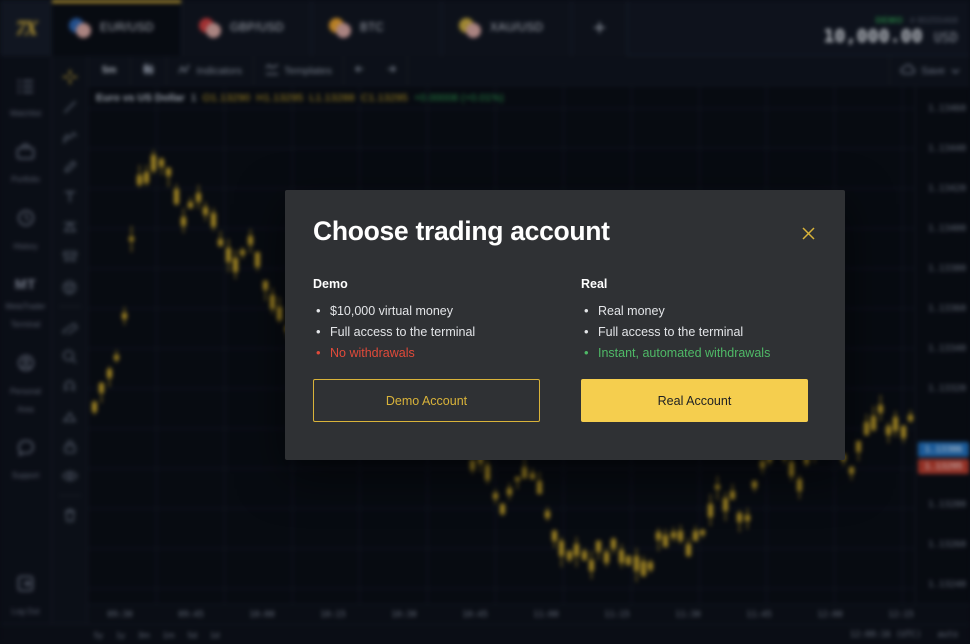  I want to click on modal-title: Choose trading account, so click(461, 231).